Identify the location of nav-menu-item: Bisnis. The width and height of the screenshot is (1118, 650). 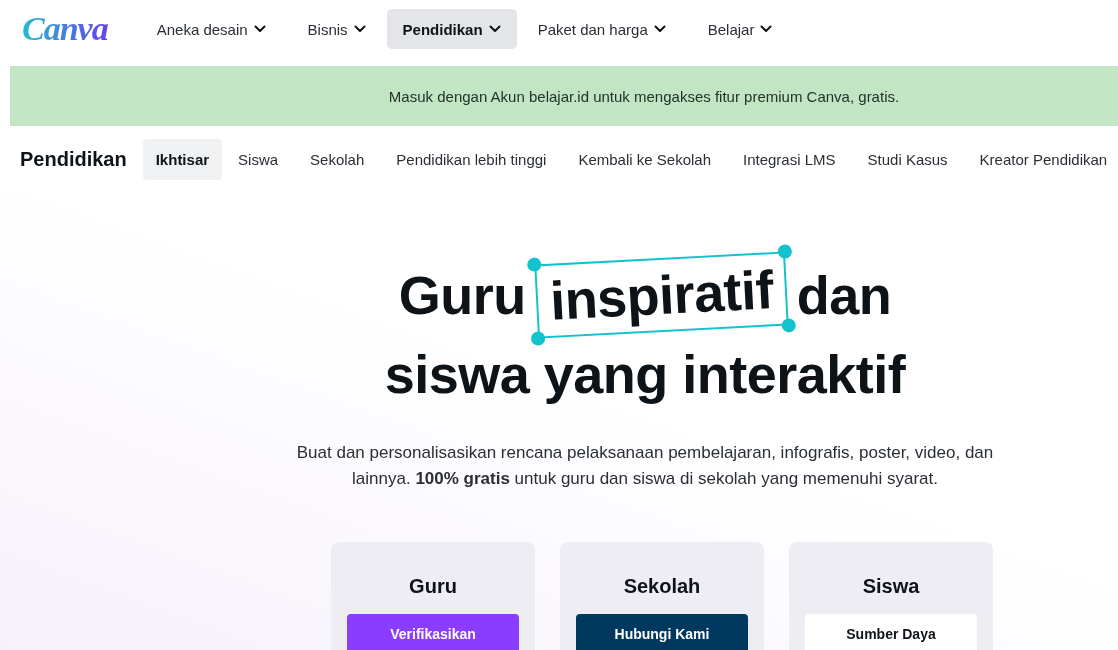
(336, 29).